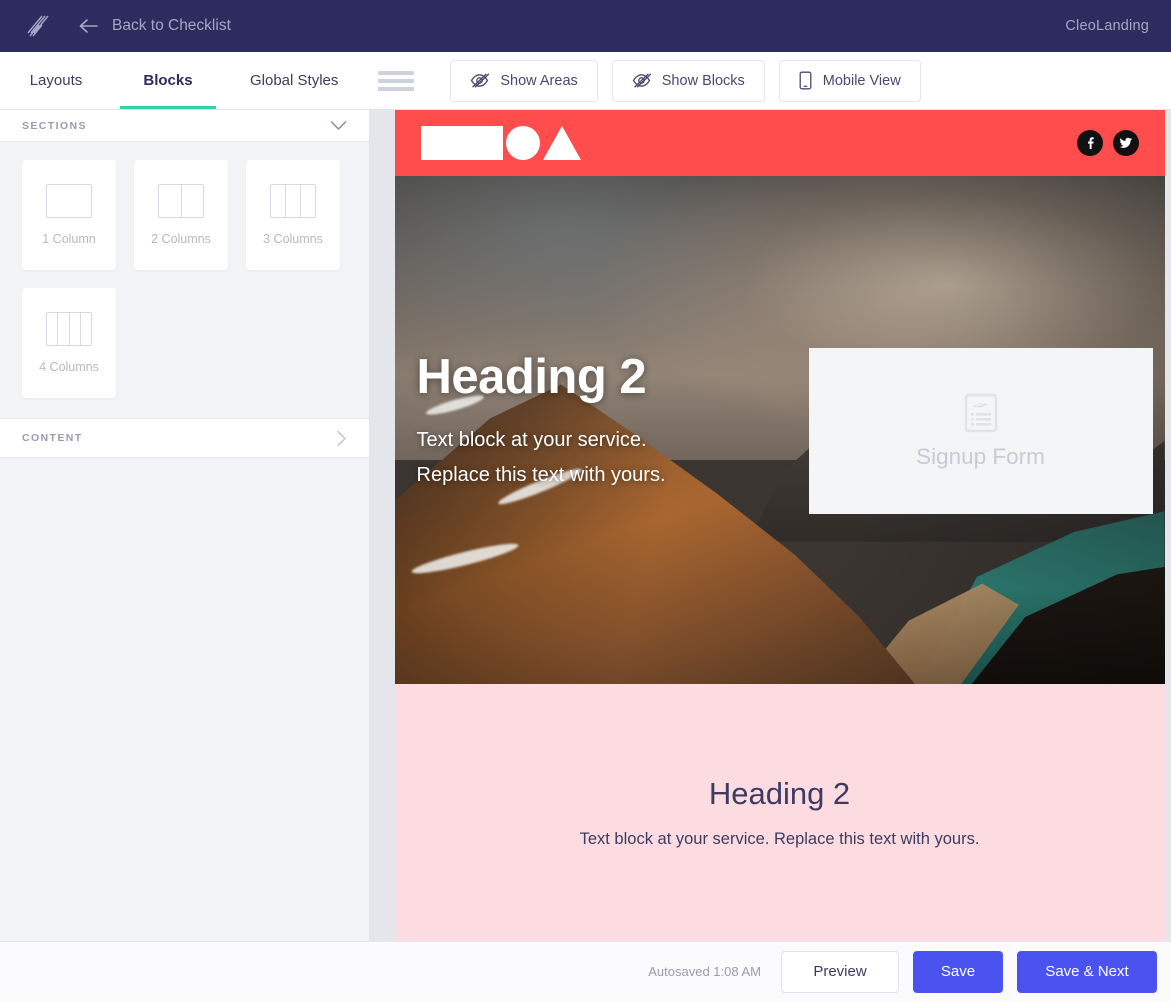  I want to click on signup-form-label: Signup Form, so click(980, 456).